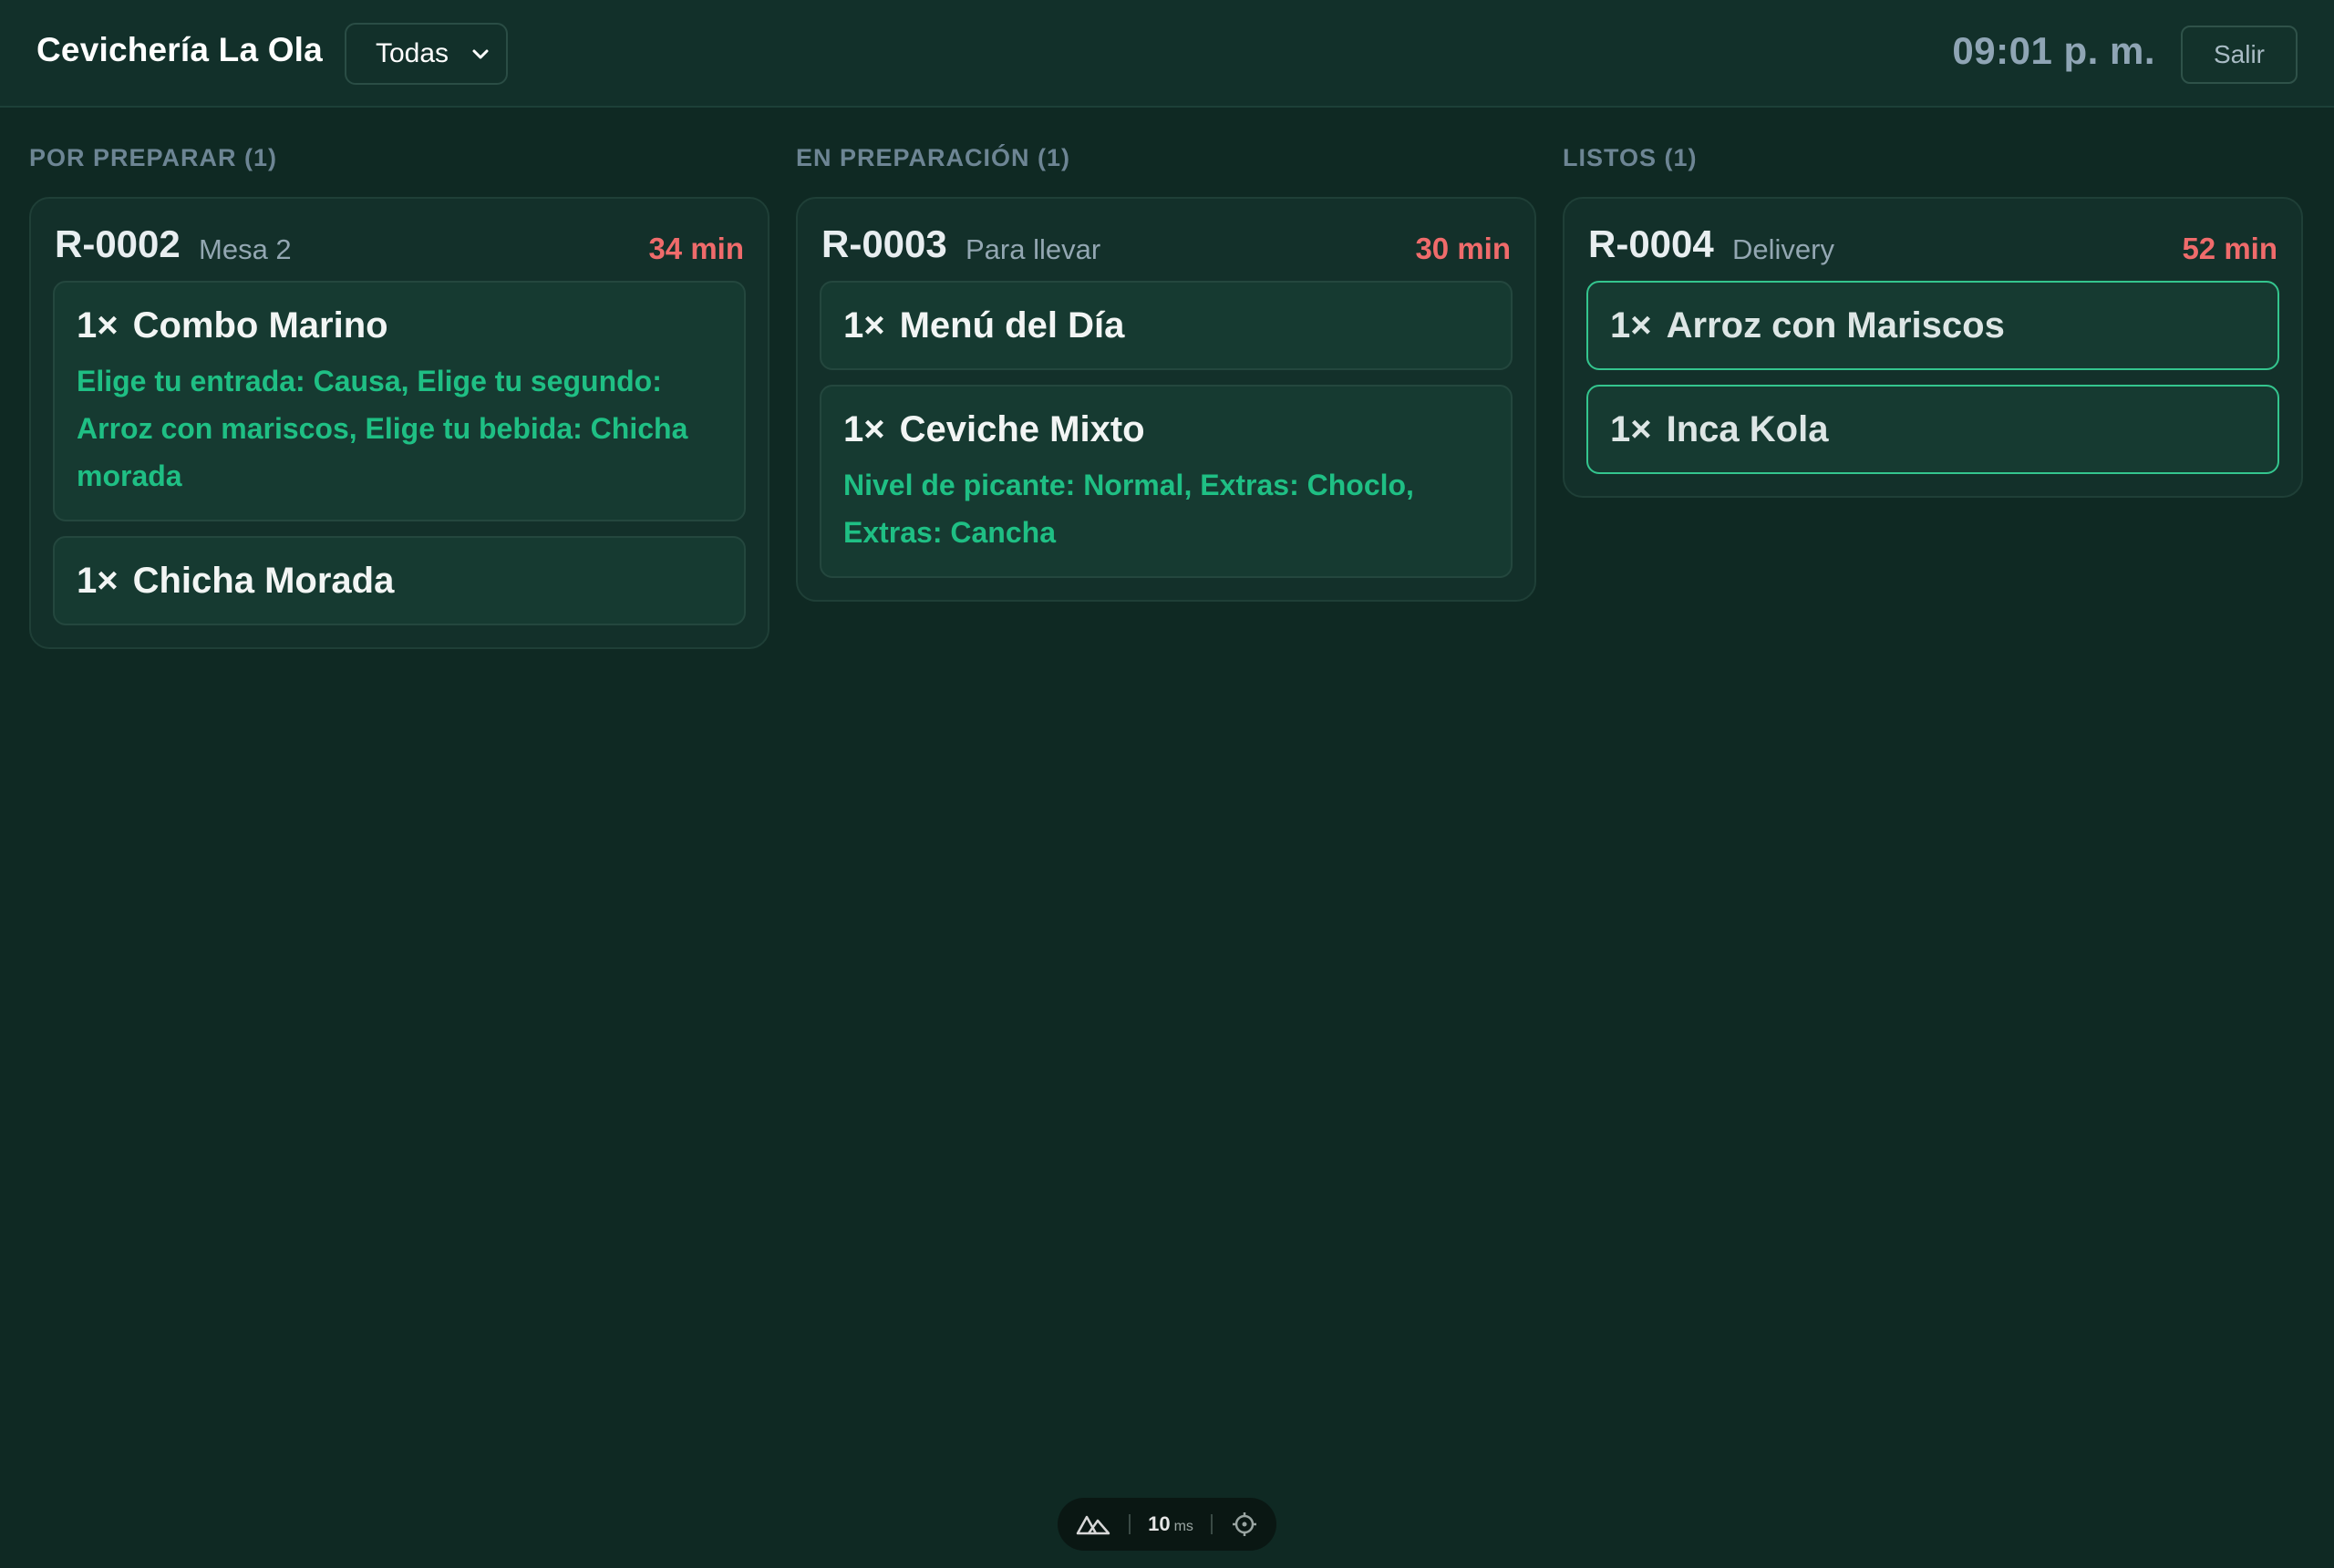  I want to click on order-item: 1× Inca Kola, so click(1933, 429).